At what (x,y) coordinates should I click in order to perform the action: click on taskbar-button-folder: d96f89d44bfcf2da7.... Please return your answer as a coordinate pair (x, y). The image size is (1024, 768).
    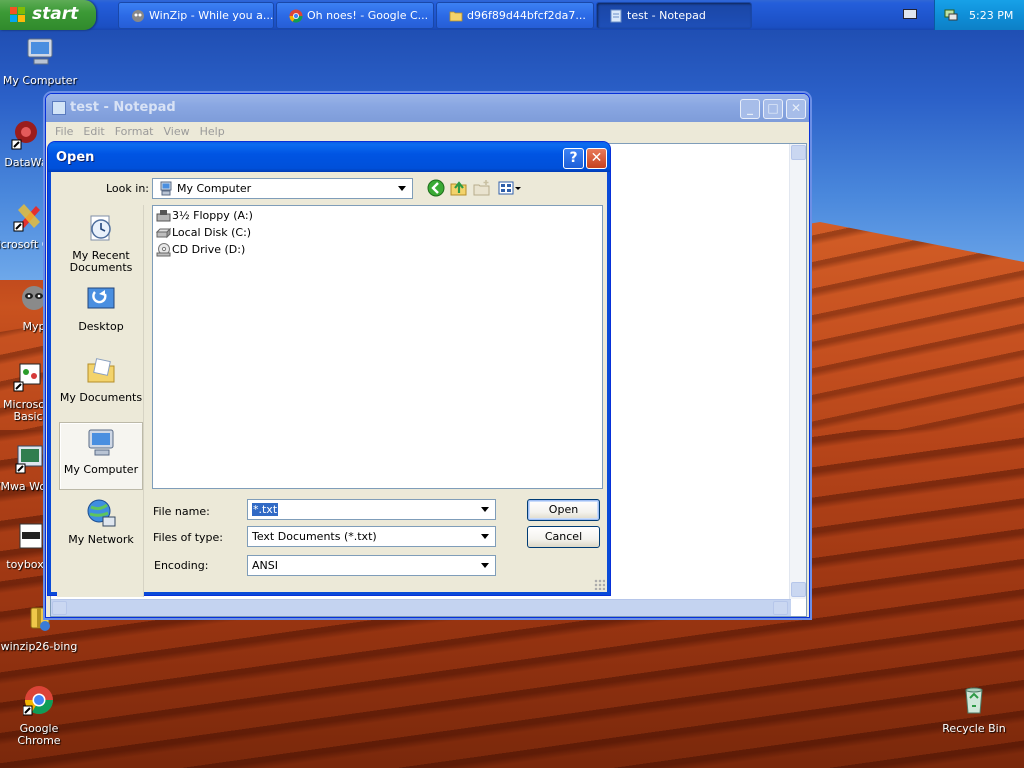
    Looking at the image, I should click on (515, 15).